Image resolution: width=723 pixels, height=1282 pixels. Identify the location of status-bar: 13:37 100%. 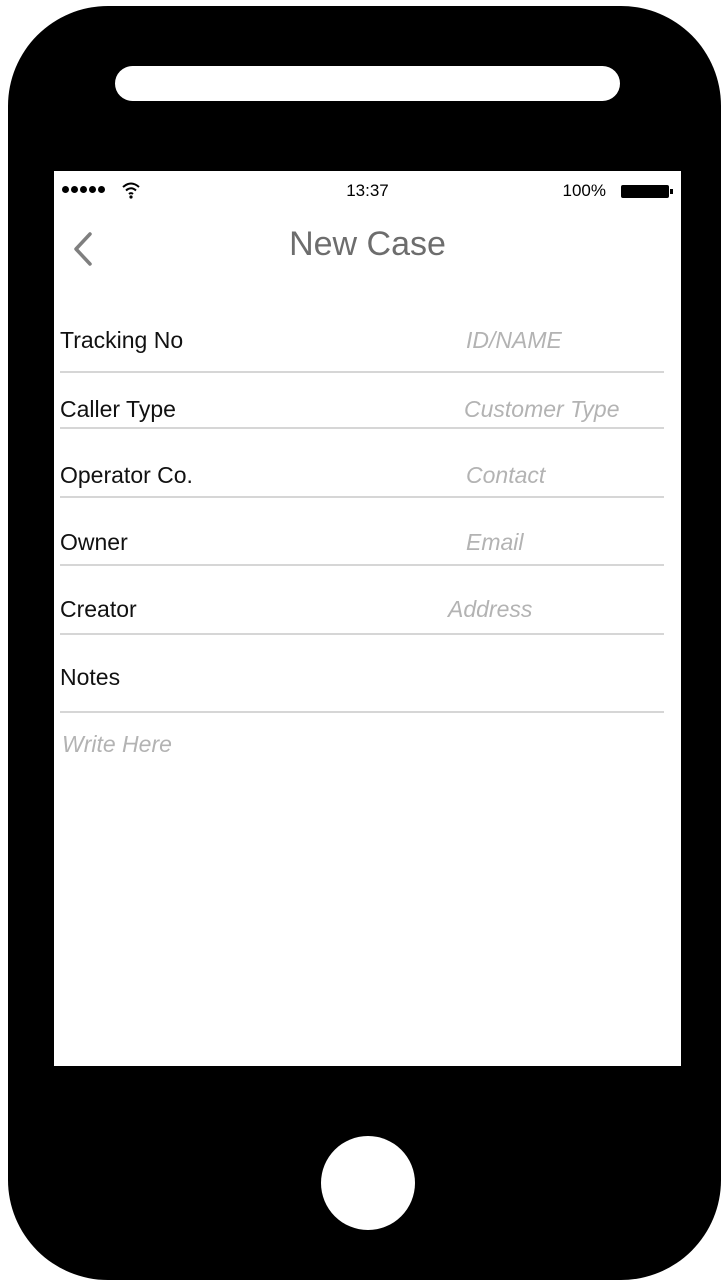
(367, 192).